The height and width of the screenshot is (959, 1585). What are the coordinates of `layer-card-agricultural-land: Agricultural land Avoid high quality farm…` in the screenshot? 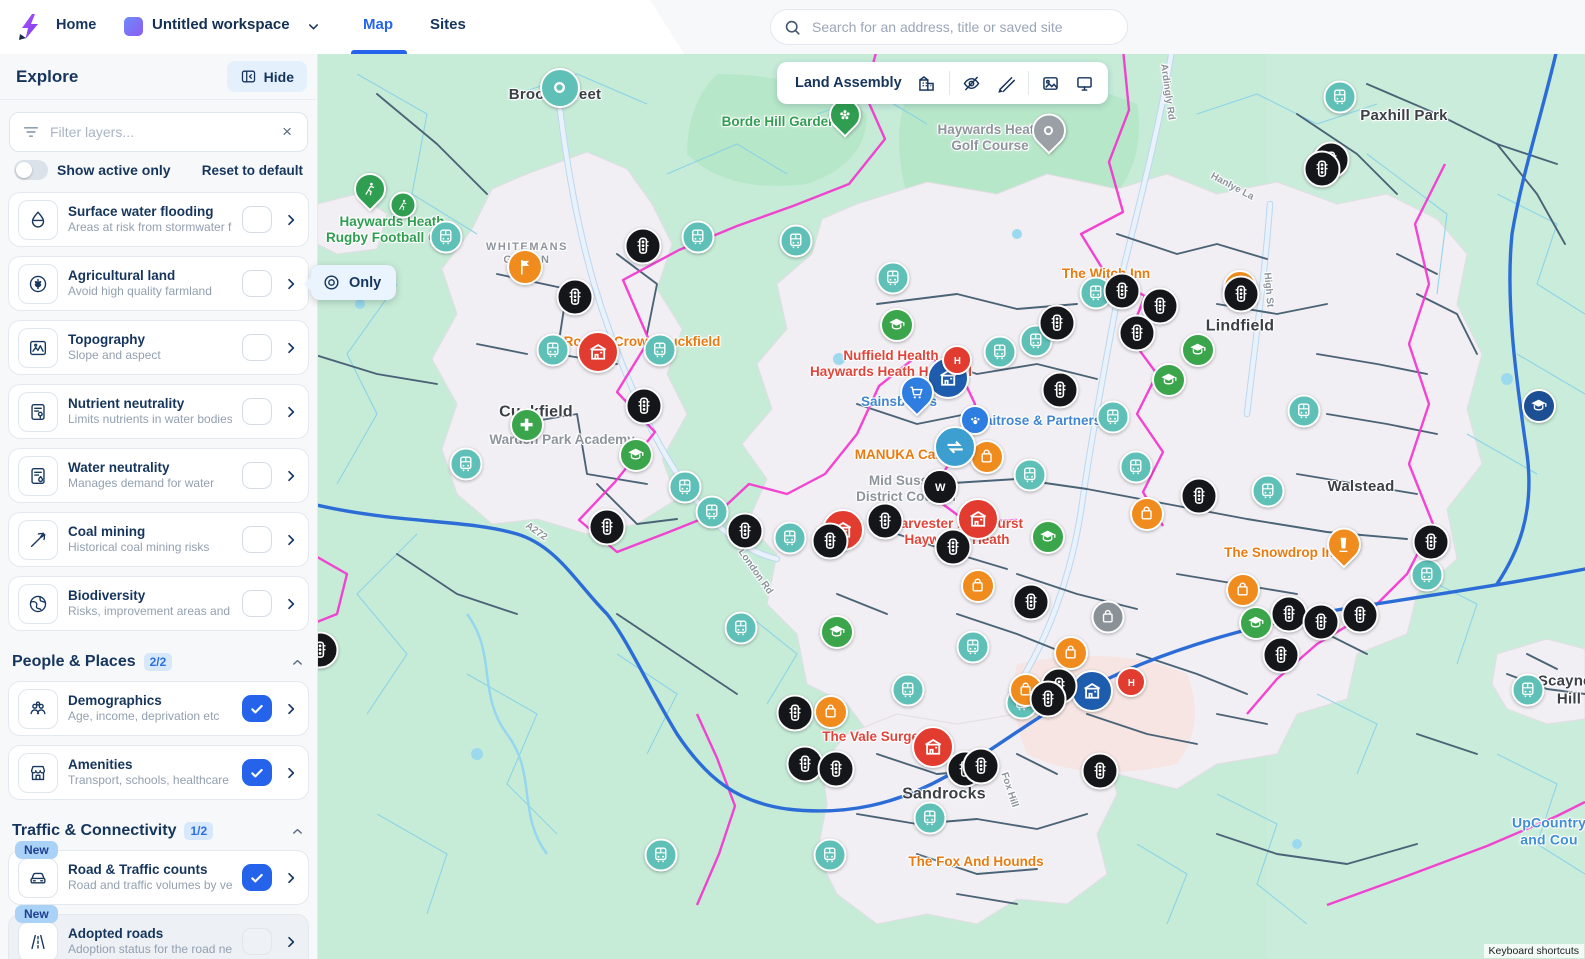 It's located at (158, 283).